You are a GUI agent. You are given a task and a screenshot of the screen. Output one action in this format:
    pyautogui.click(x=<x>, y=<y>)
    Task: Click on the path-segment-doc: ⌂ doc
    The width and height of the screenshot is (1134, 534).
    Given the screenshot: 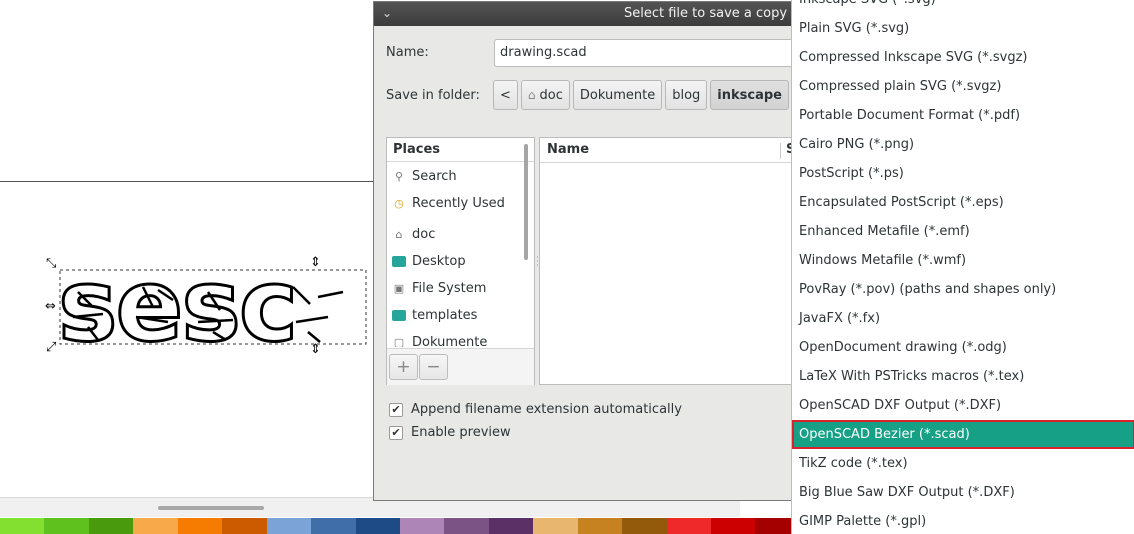 What is the action you would take?
    pyautogui.click(x=545, y=95)
    